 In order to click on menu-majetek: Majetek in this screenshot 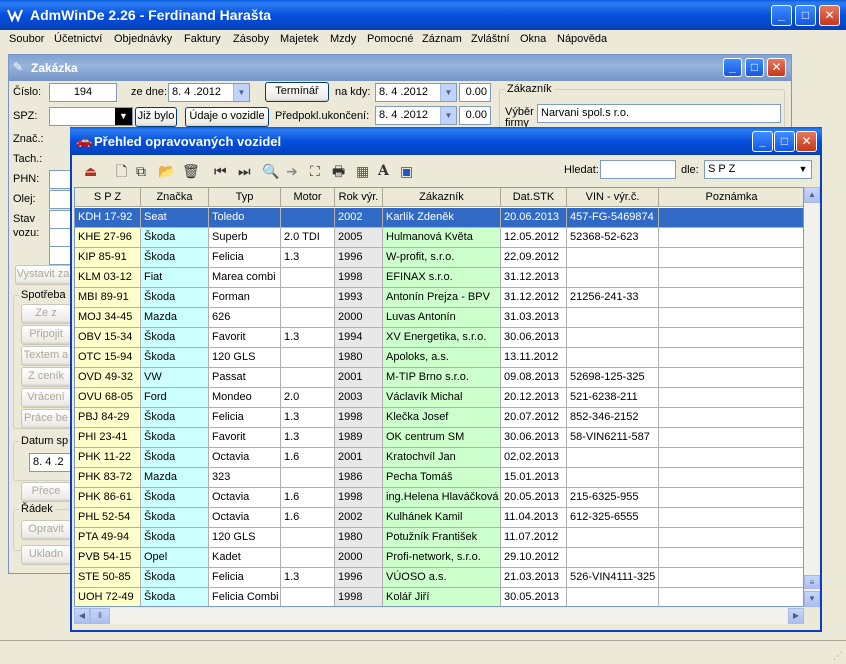, I will do `click(299, 39)`.